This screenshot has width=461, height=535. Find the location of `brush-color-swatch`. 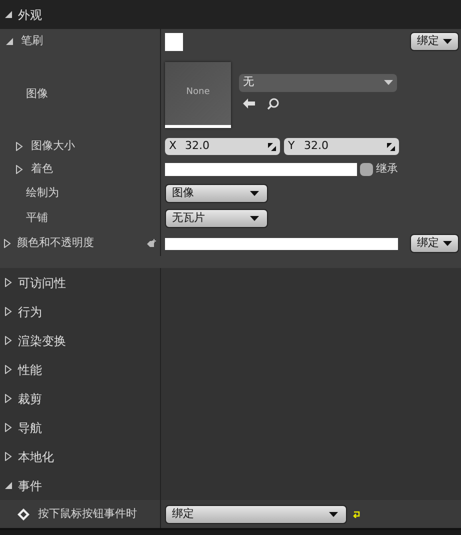

brush-color-swatch is located at coordinates (174, 41).